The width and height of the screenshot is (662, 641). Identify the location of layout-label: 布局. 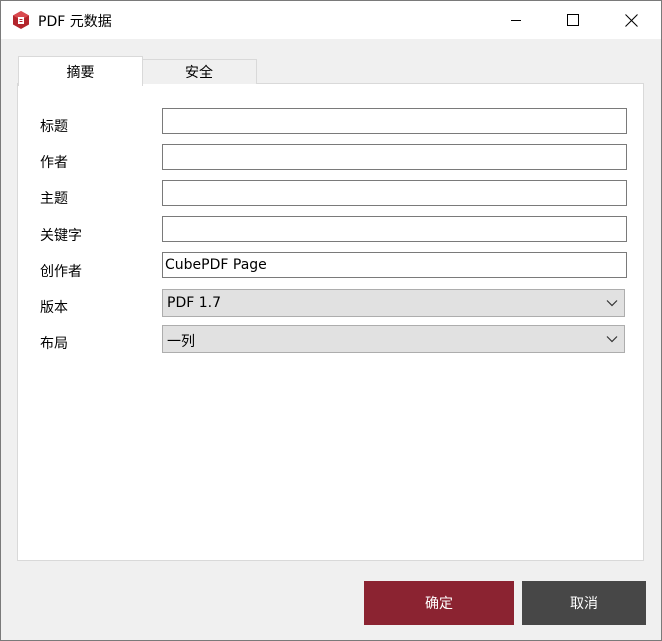
(54, 344).